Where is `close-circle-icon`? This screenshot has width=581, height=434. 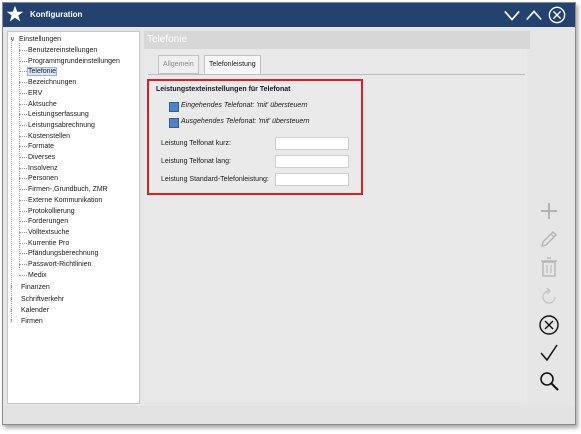
close-circle-icon is located at coordinates (557, 15).